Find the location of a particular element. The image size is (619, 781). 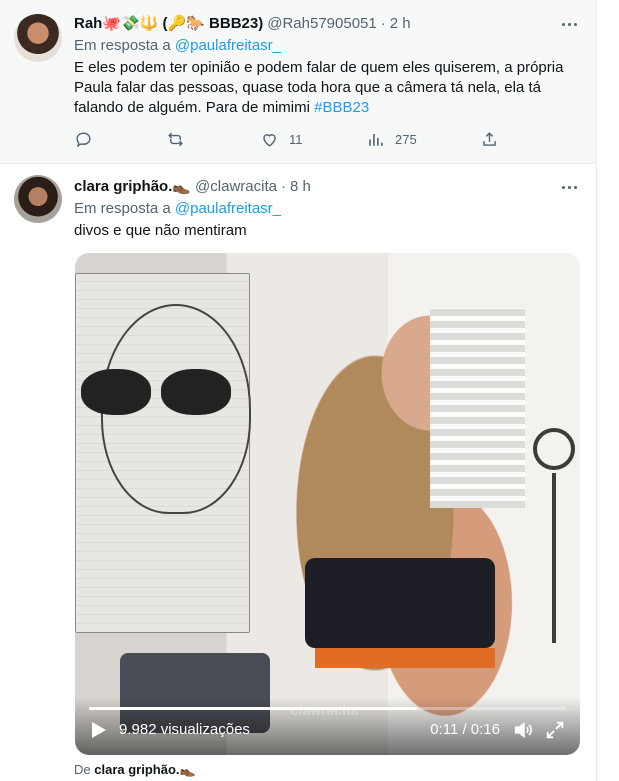

volume-icon is located at coordinates (523, 730).